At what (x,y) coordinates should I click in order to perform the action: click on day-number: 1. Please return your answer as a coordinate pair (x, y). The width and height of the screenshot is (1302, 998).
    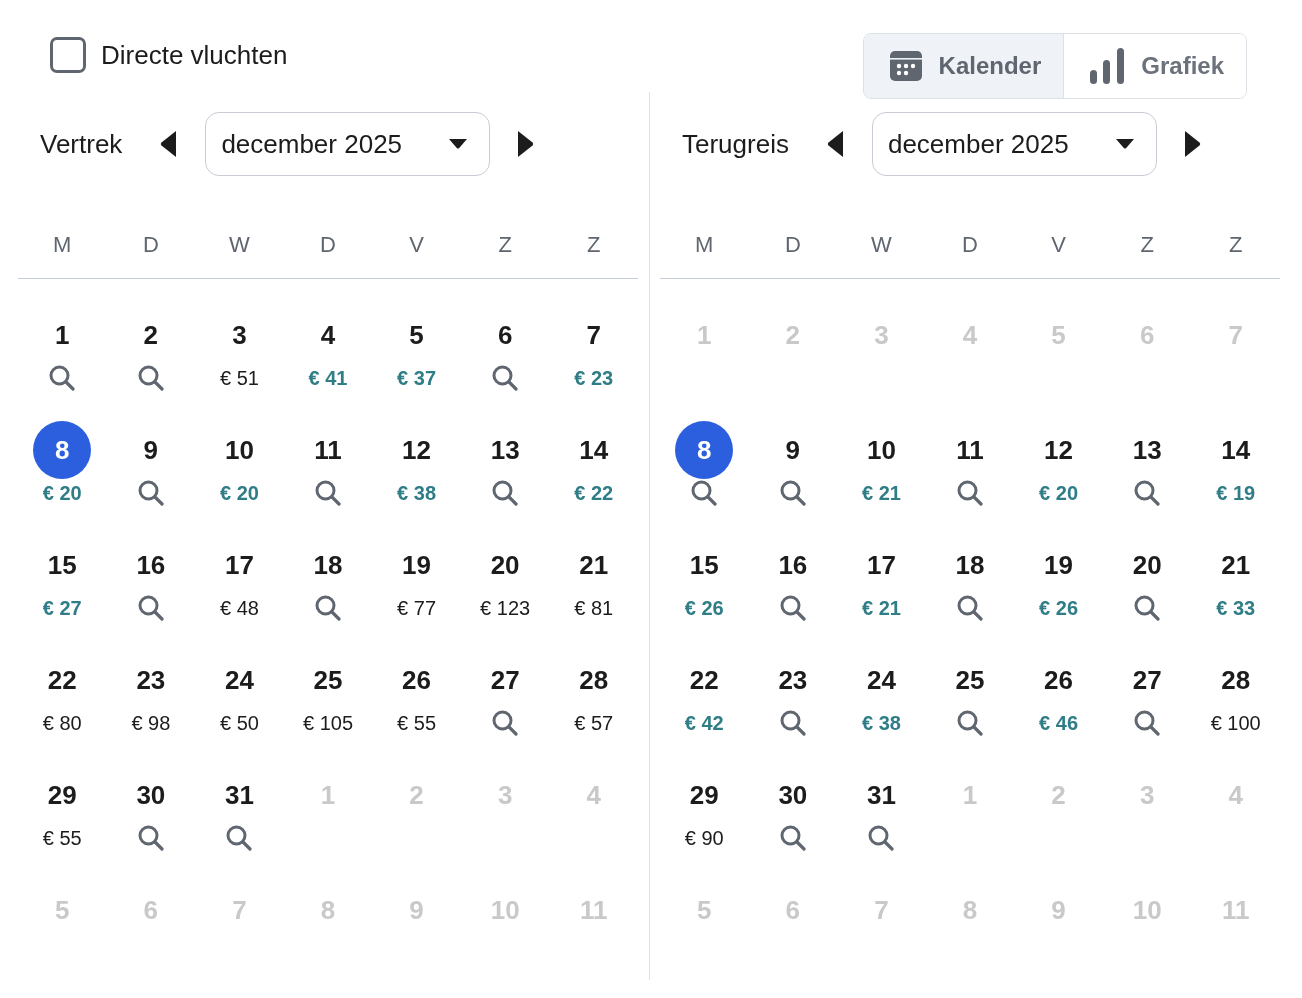
    Looking at the image, I should click on (62, 335).